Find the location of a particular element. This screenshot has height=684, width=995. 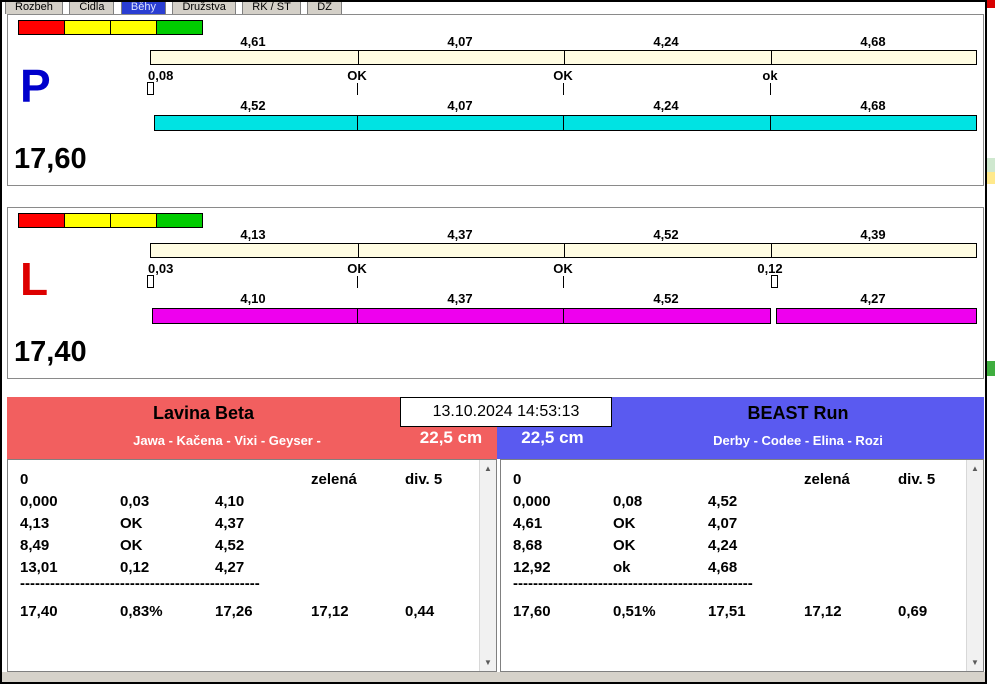

table-row: 4,13 OK 4,37 is located at coordinates (132, 523).